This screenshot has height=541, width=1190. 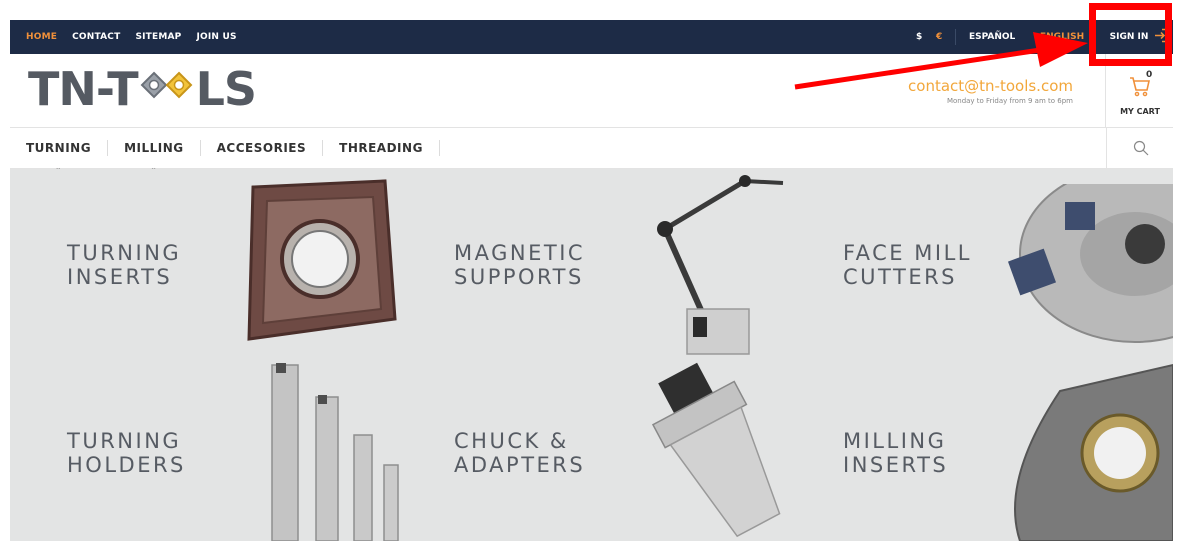 What do you see at coordinates (59, 148) in the screenshot?
I see `category-label: TURNING` at bounding box center [59, 148].